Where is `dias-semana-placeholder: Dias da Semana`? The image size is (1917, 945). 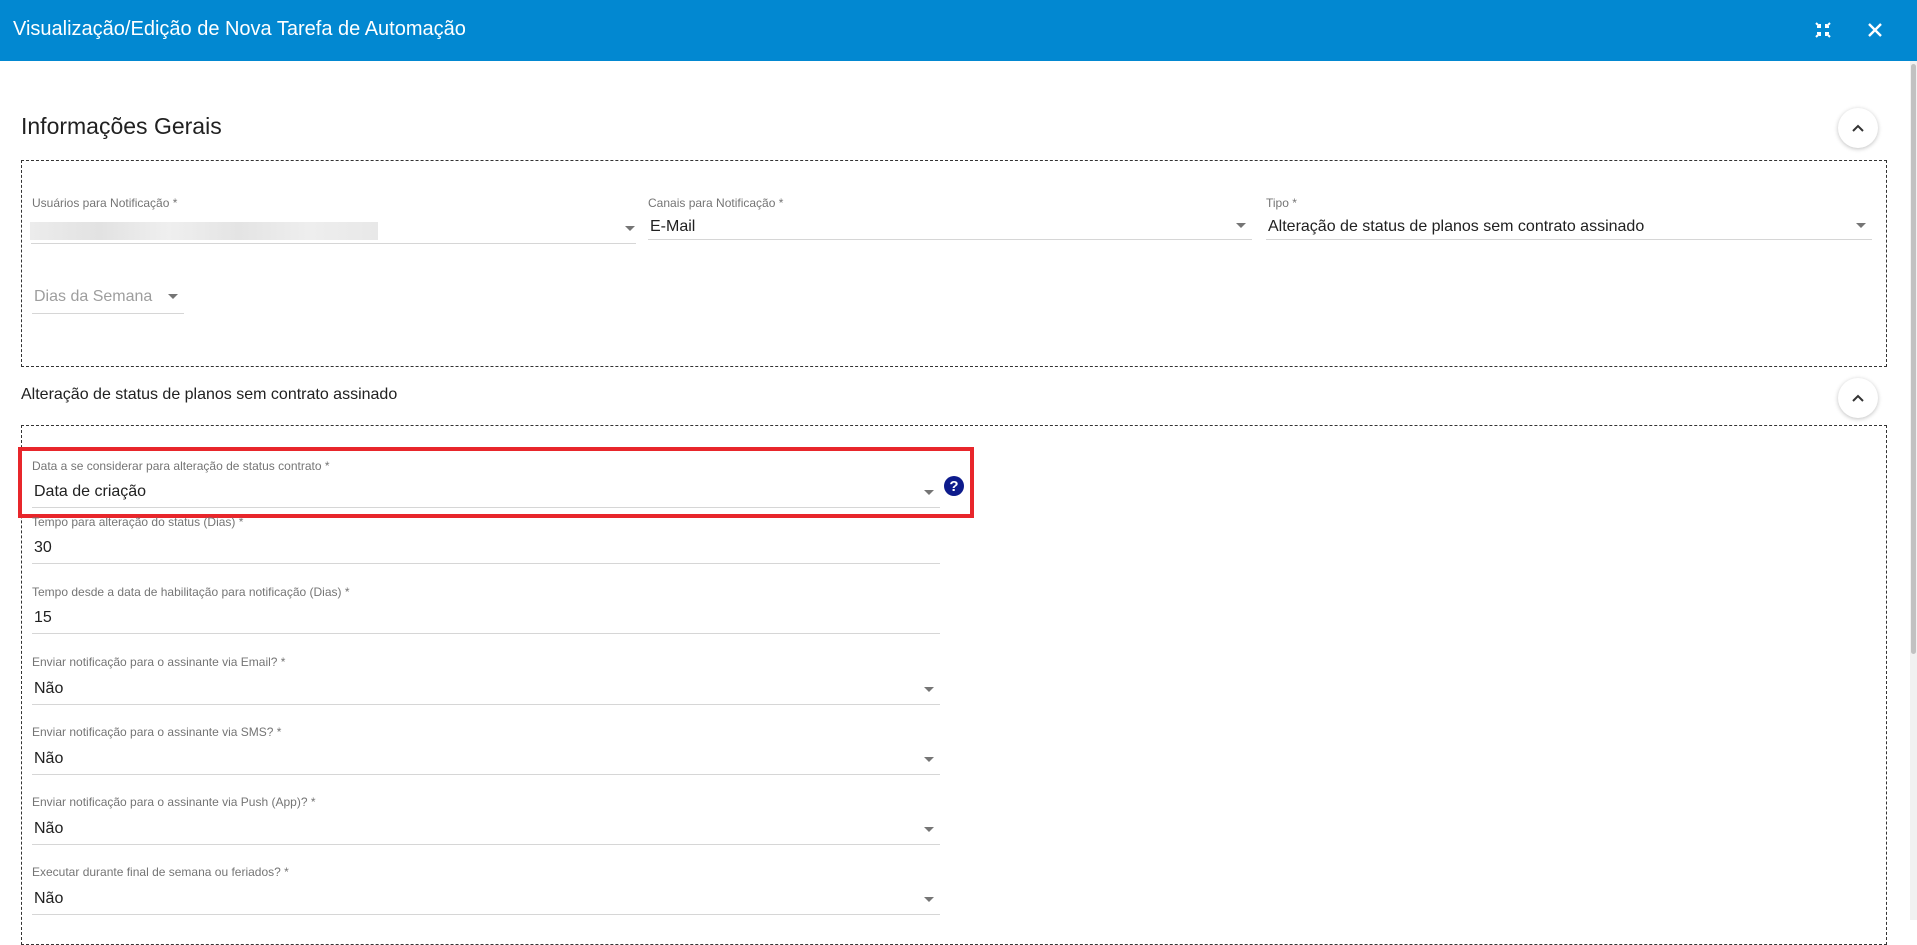
dias-semana-placeholder: Dias da Semana is located at coordinates (93, 296).